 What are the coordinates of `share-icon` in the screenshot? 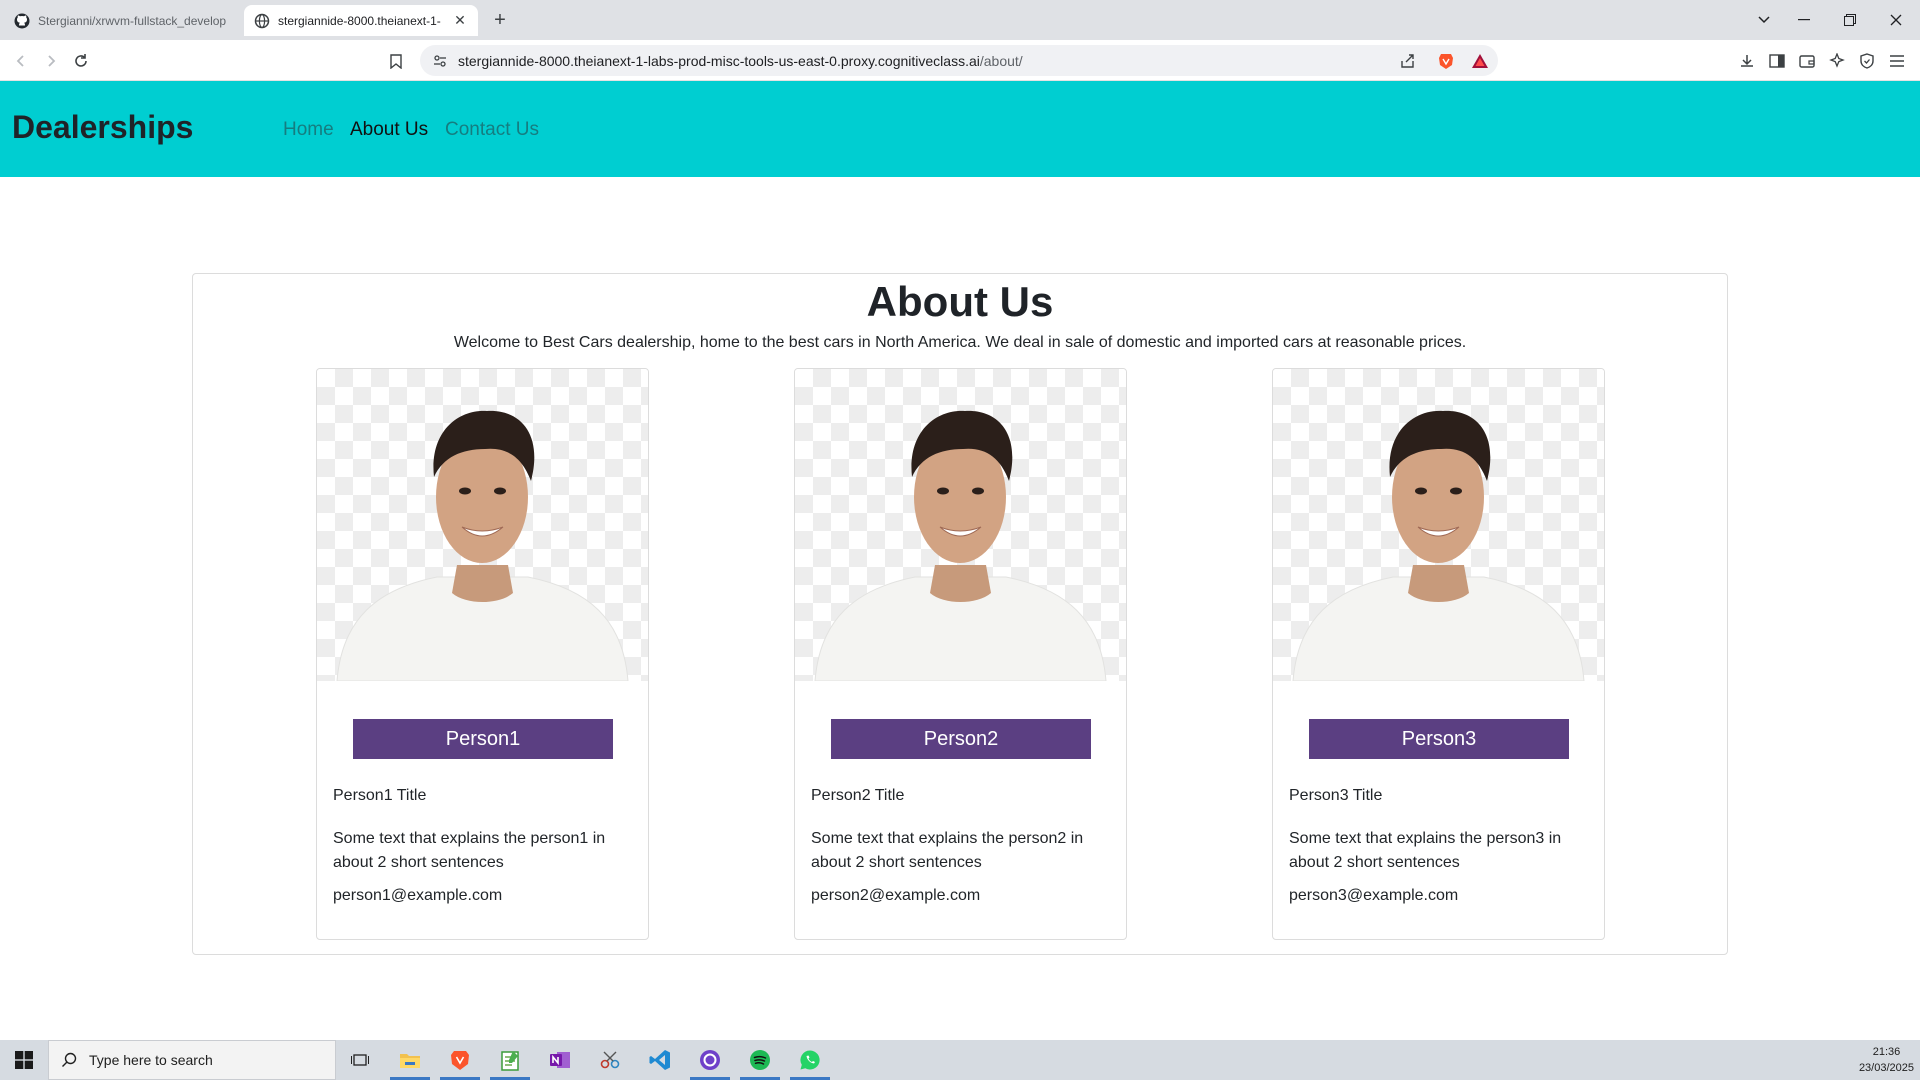 It's located at (1408, 61).